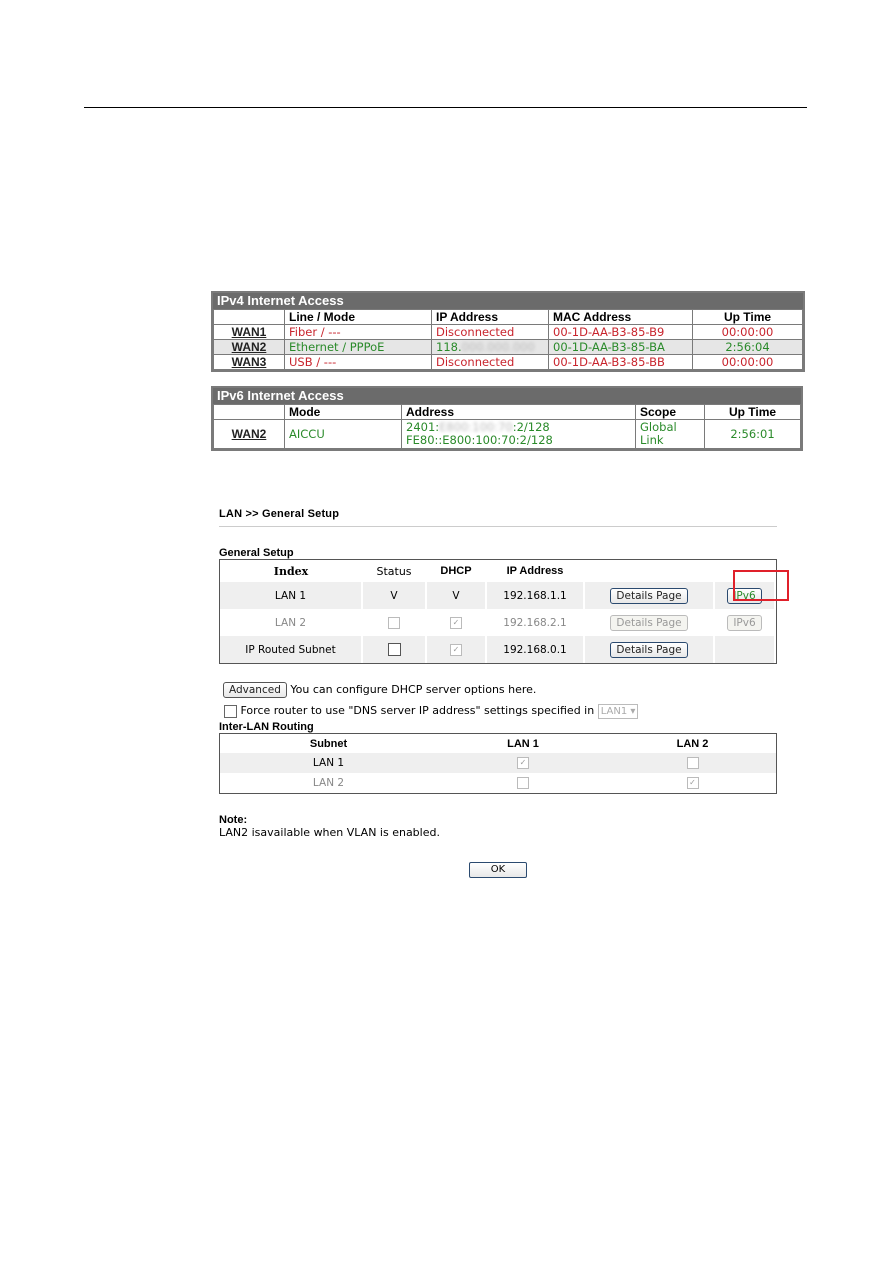 This screenshot has width=893, height=1263. Describe the element at coordinates (490, 317) in the screenshot. I see `ipv4-header-ip: IP Address` at that location.